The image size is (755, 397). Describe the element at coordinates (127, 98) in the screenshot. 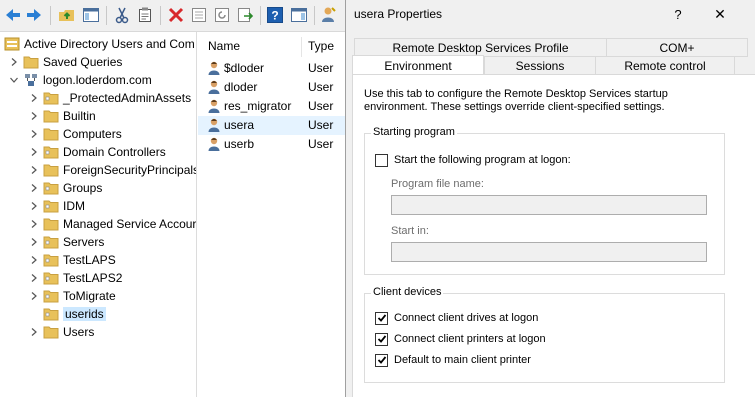

I see `tree-item-label: _ProtectedAdminAssets` at that location.